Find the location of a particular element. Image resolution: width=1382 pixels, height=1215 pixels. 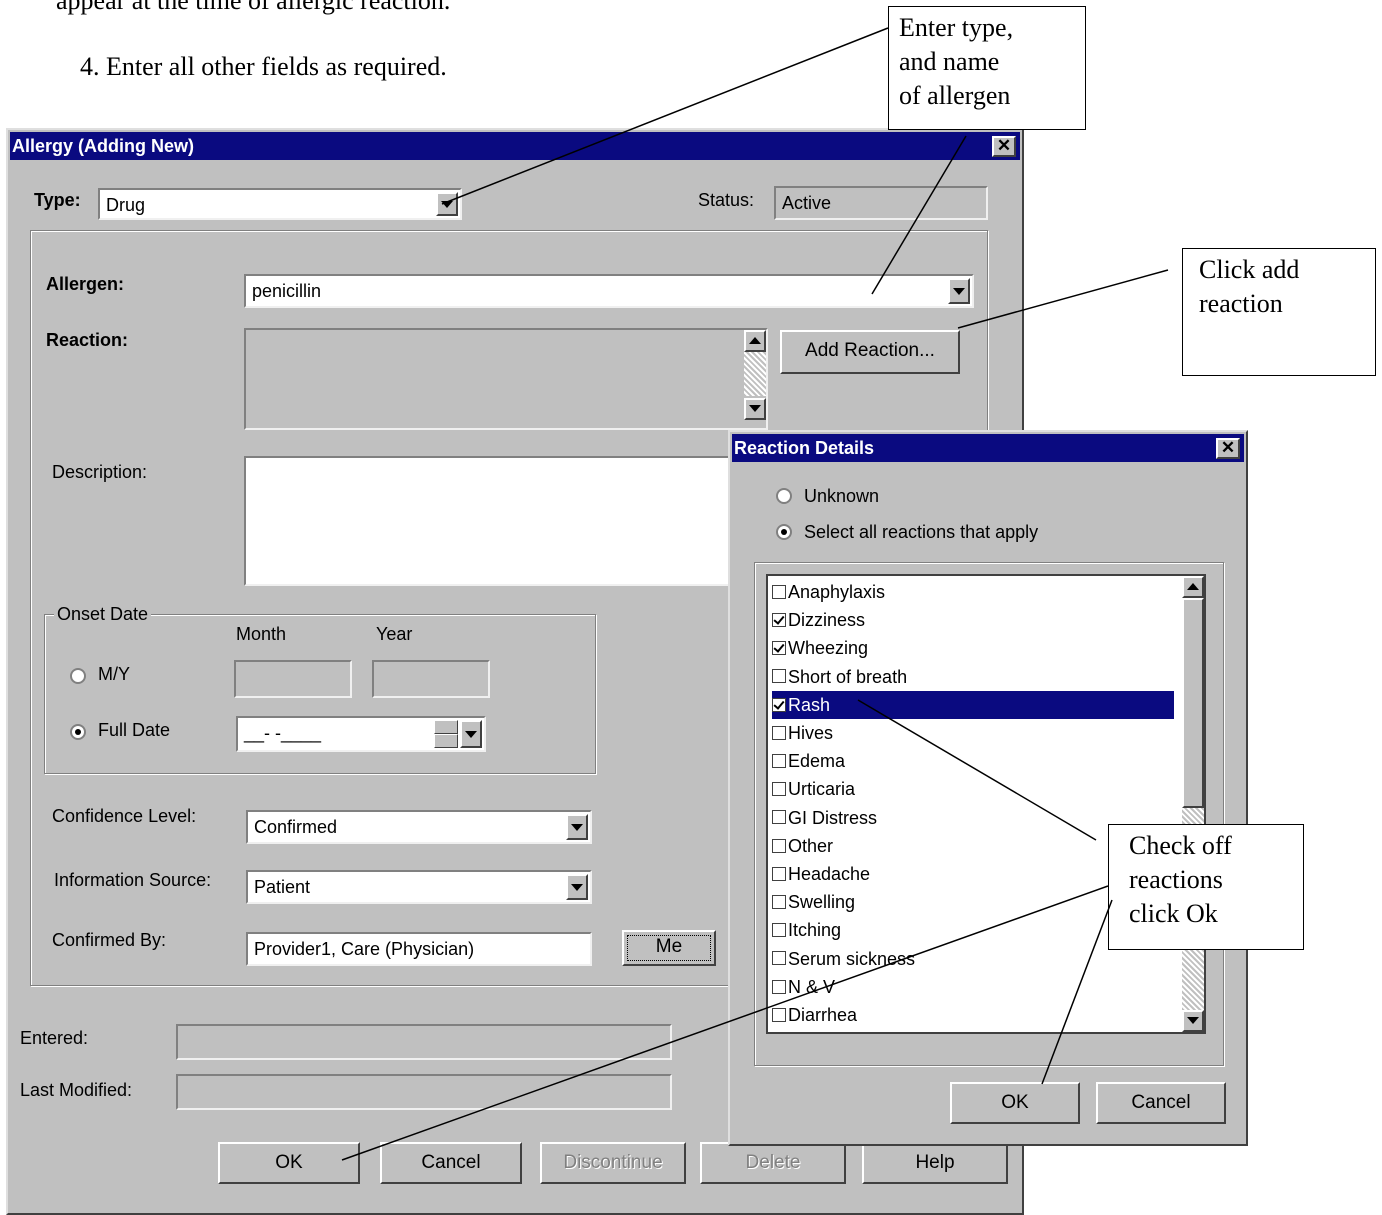

info-source-value: Patient is located at coordinates (282, 887).